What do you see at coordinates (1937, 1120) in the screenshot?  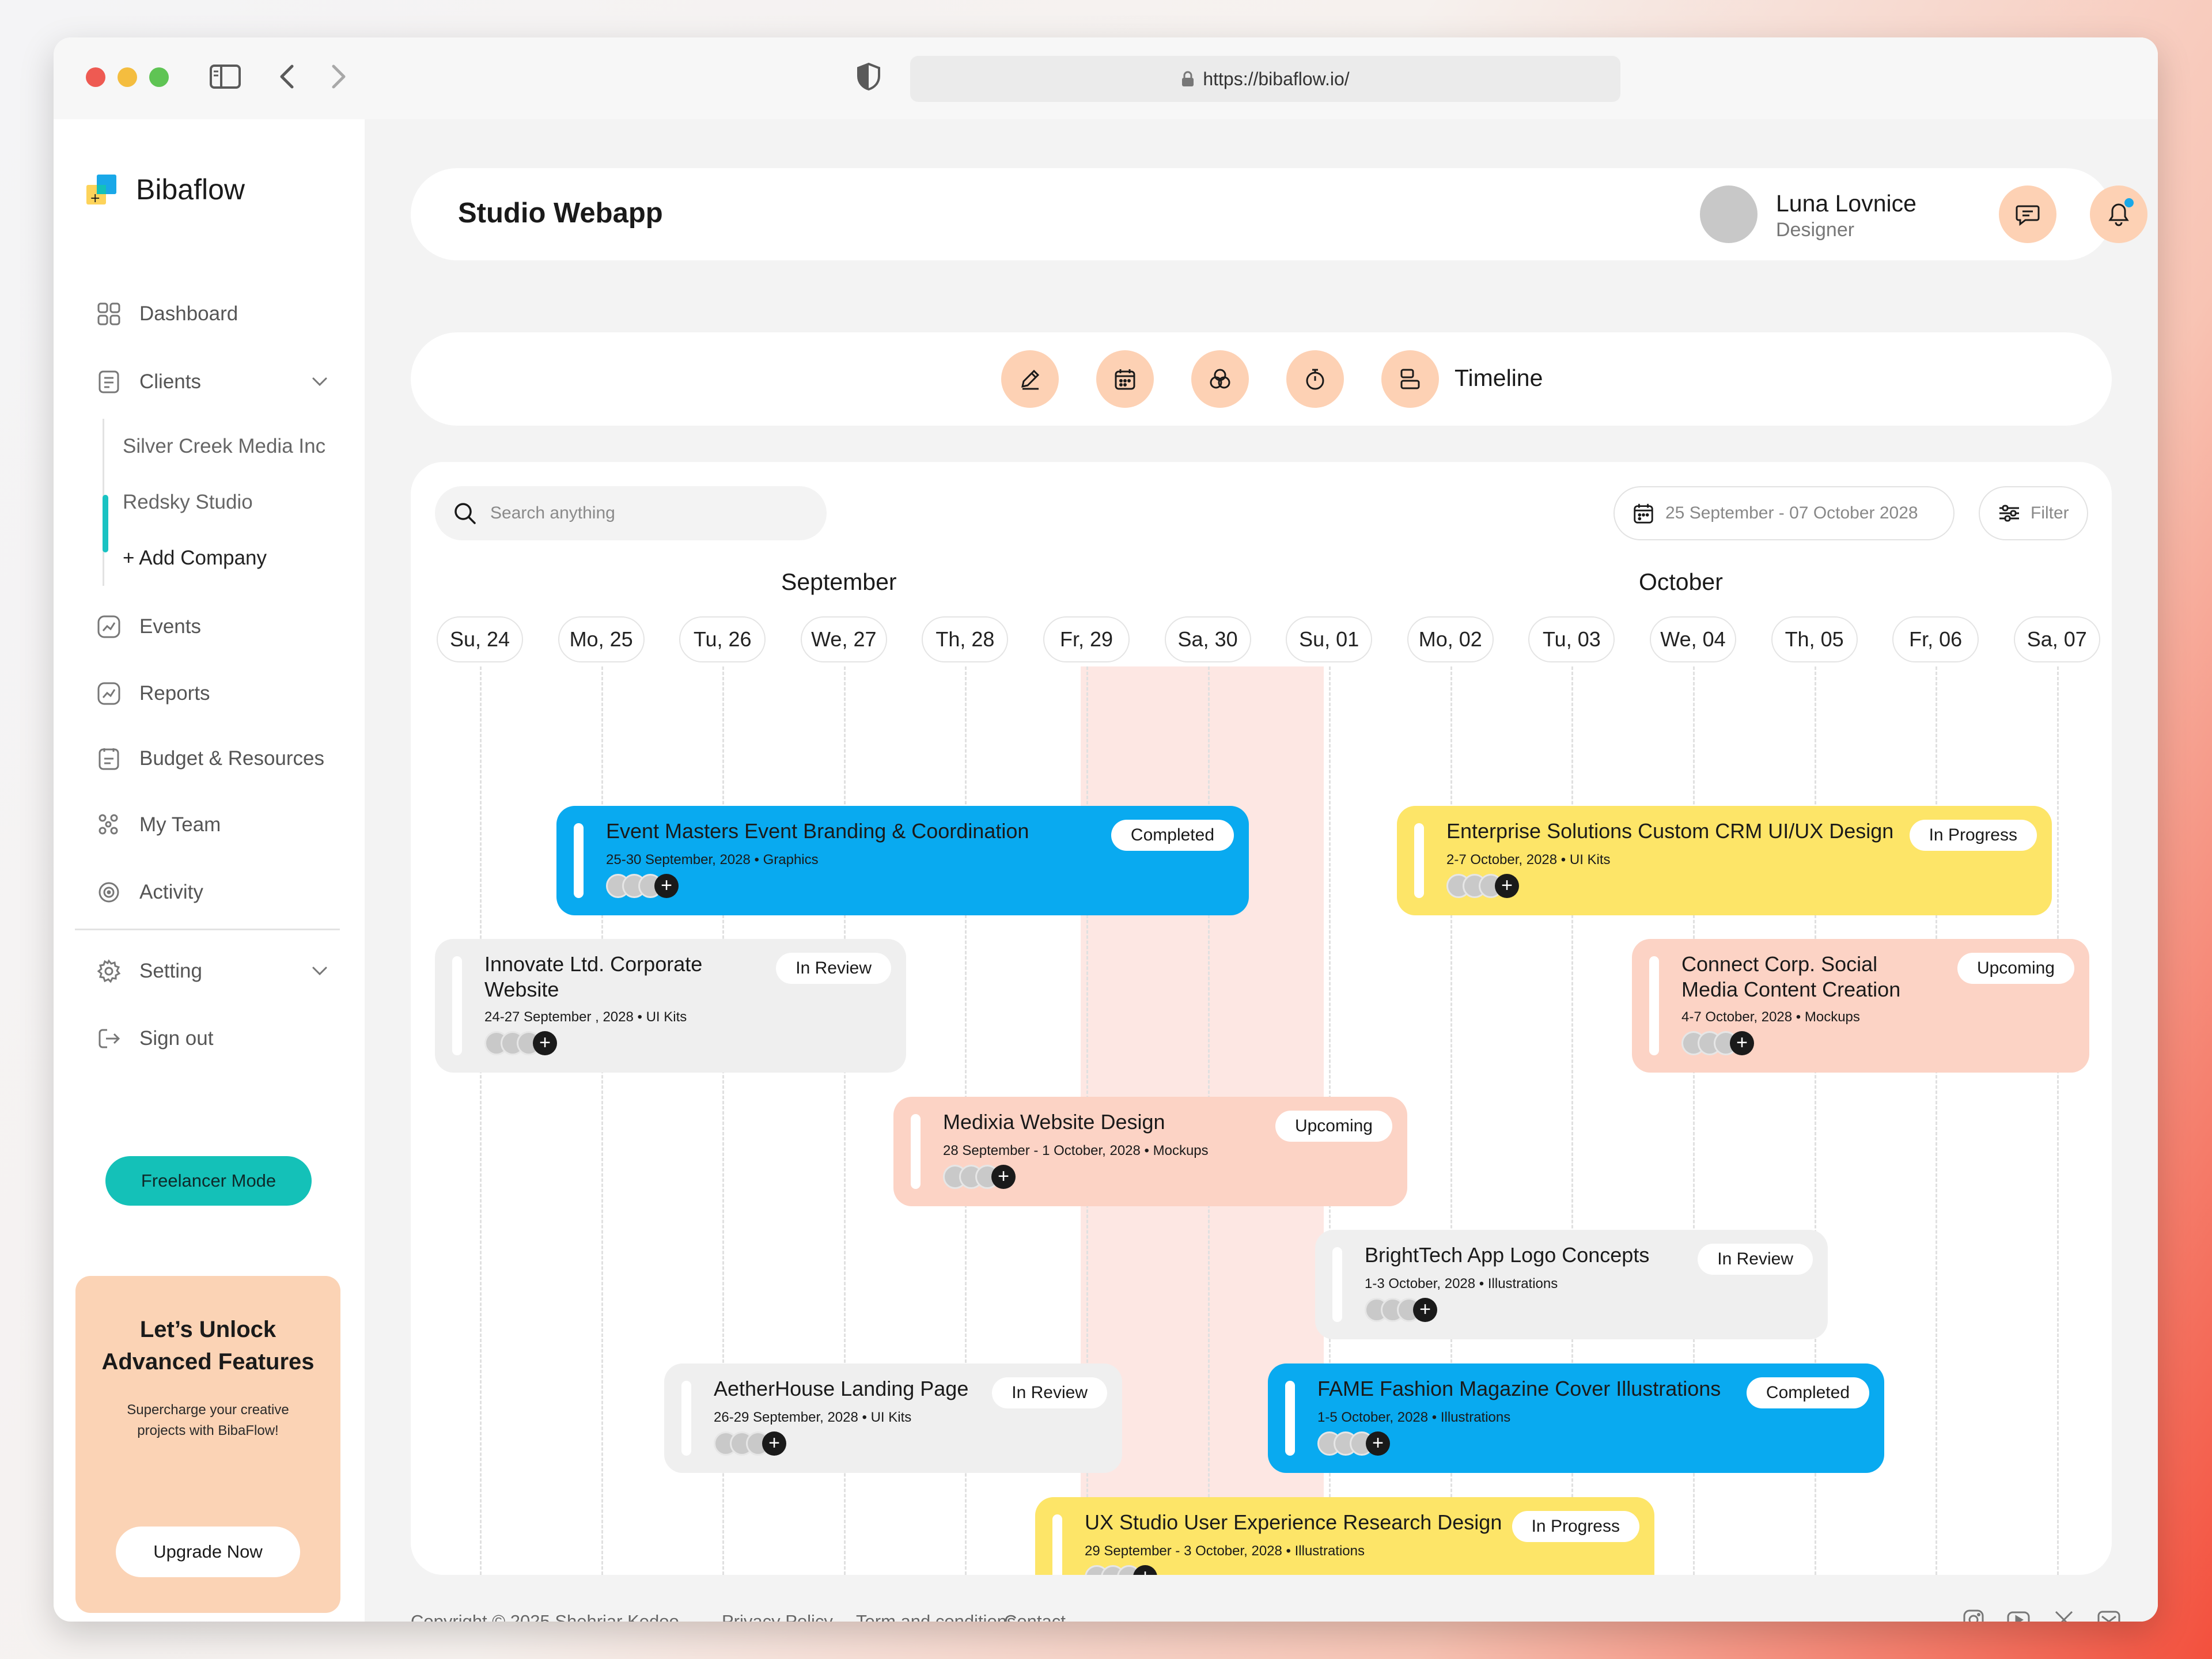 I see `day-grid-line` at bounding box center [1937, 1120].